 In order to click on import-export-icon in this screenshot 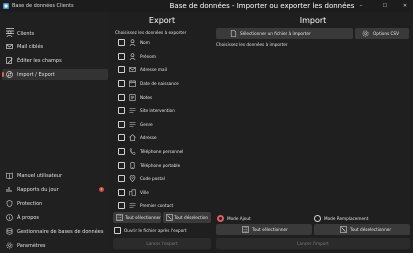, I will do `click(9, 74)`.